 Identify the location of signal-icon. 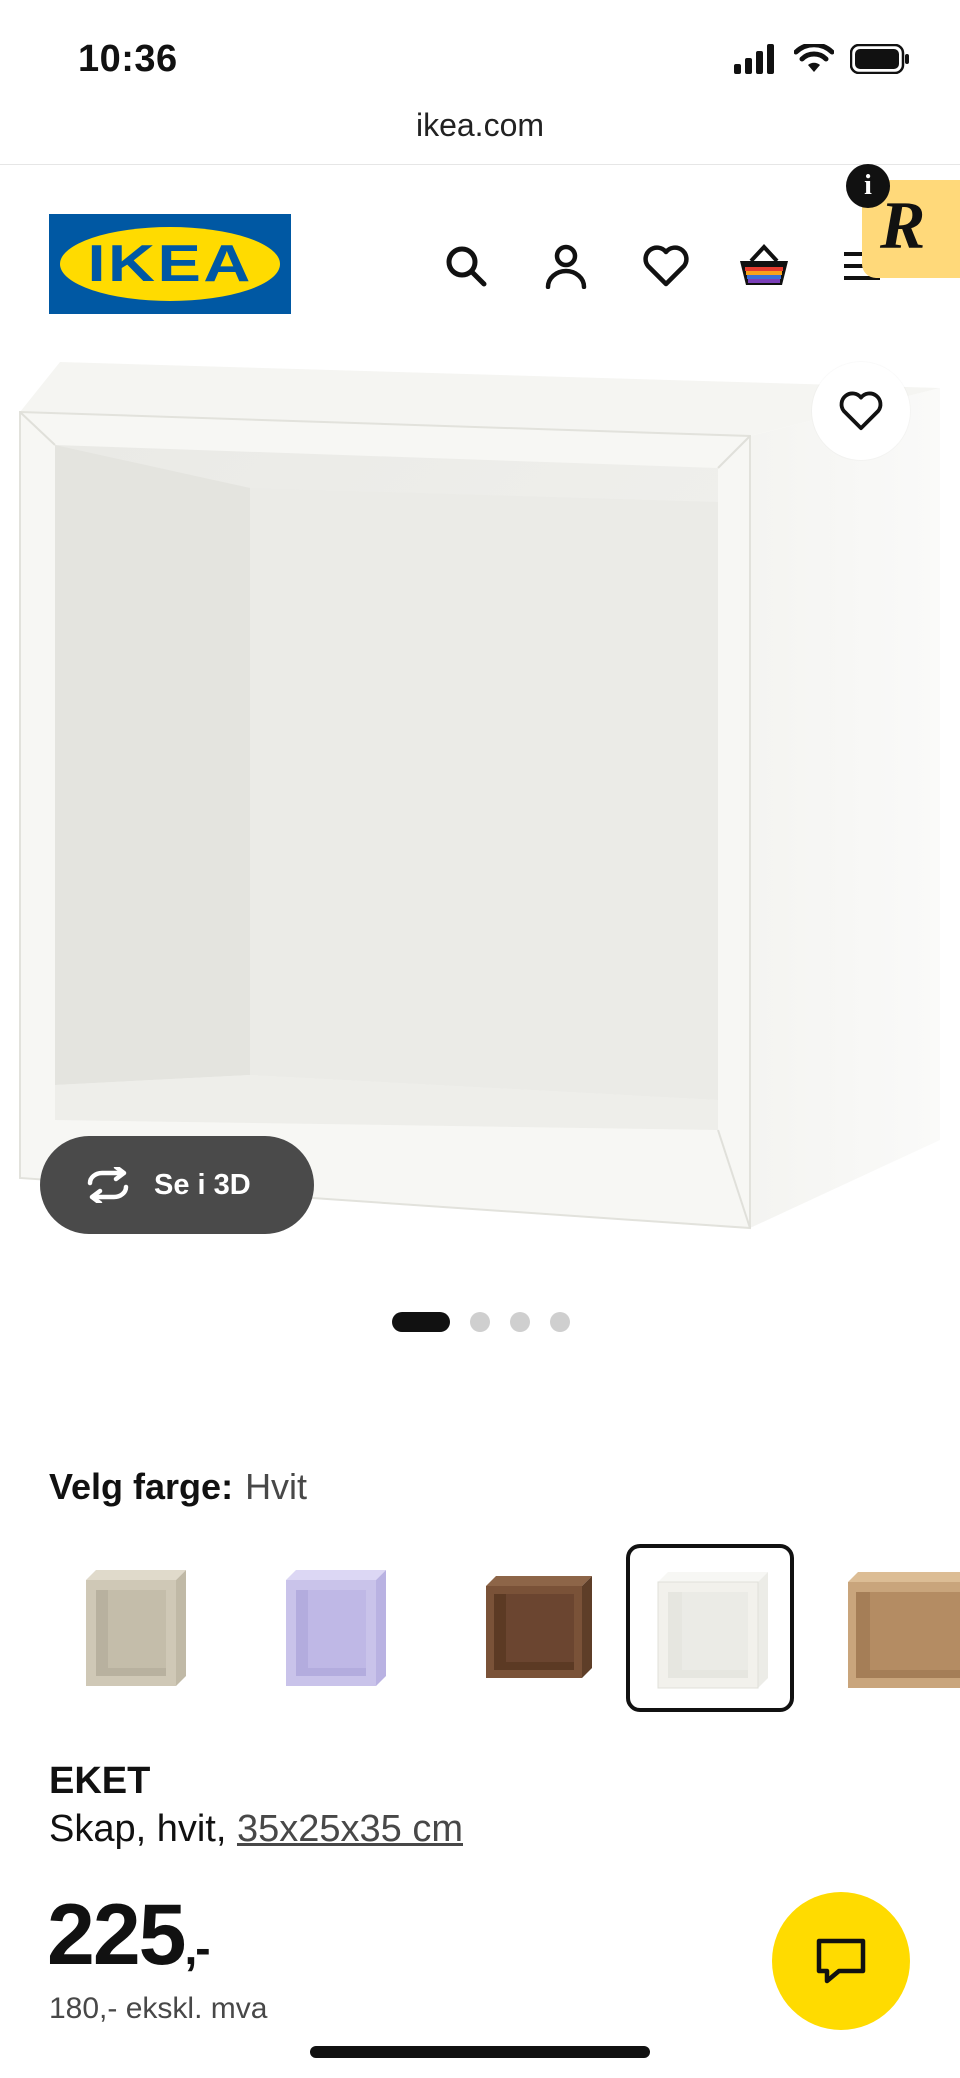
(754, 59).